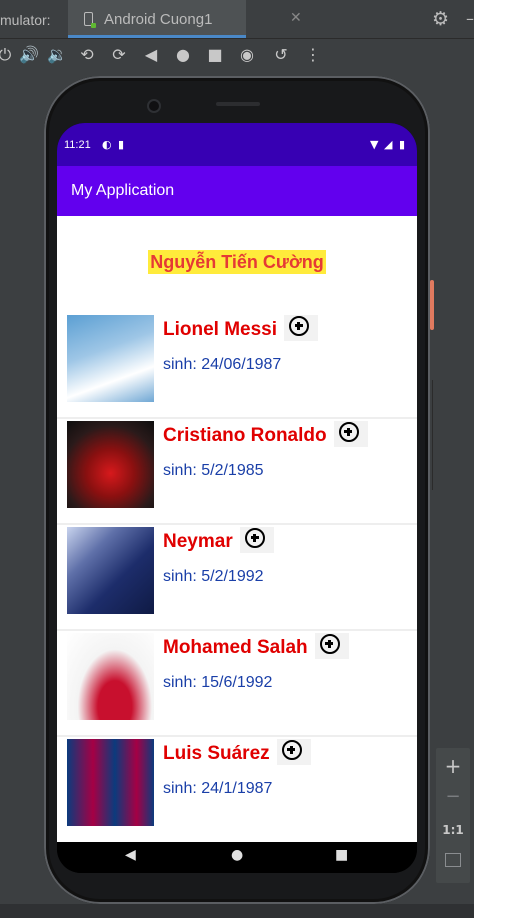  I want to click on device-icon, so click(90, 20).